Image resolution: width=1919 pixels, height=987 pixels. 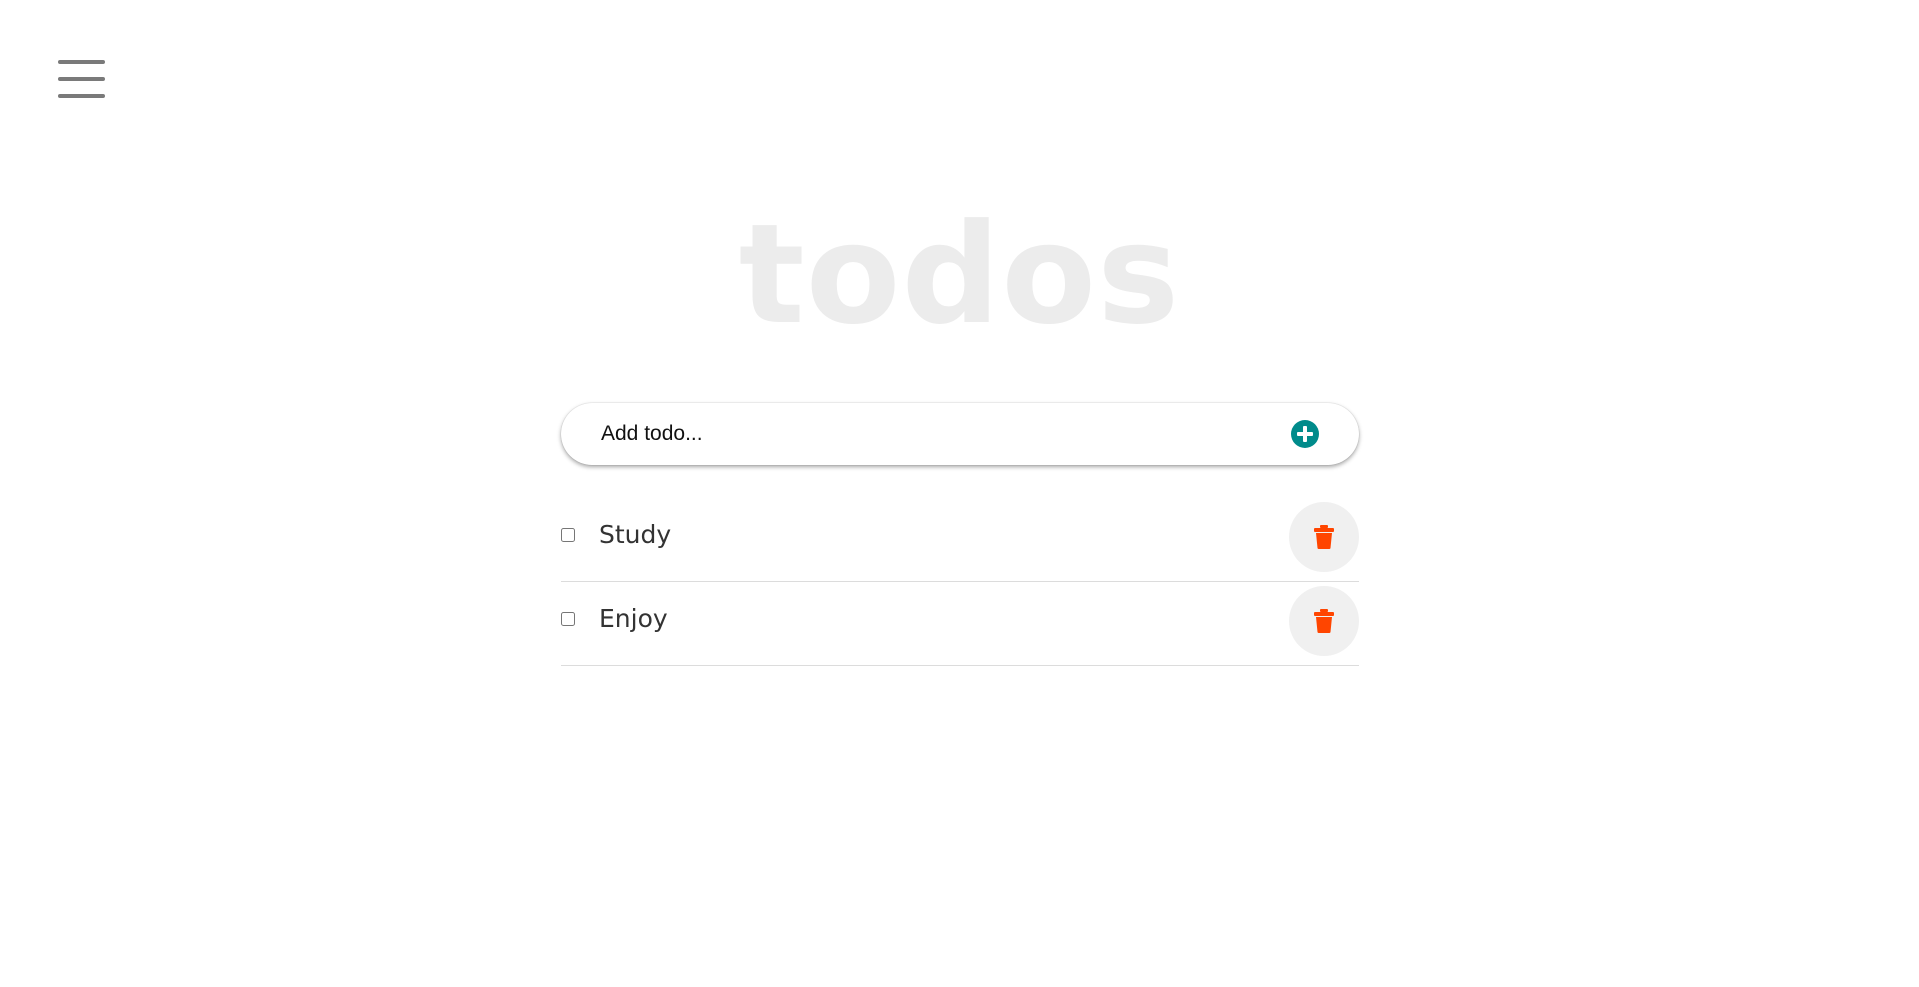 What do you see at coordinates (1305, 434) in the screenshot?
I see `plus-circle-icon` at bounding box center [1305, 434].